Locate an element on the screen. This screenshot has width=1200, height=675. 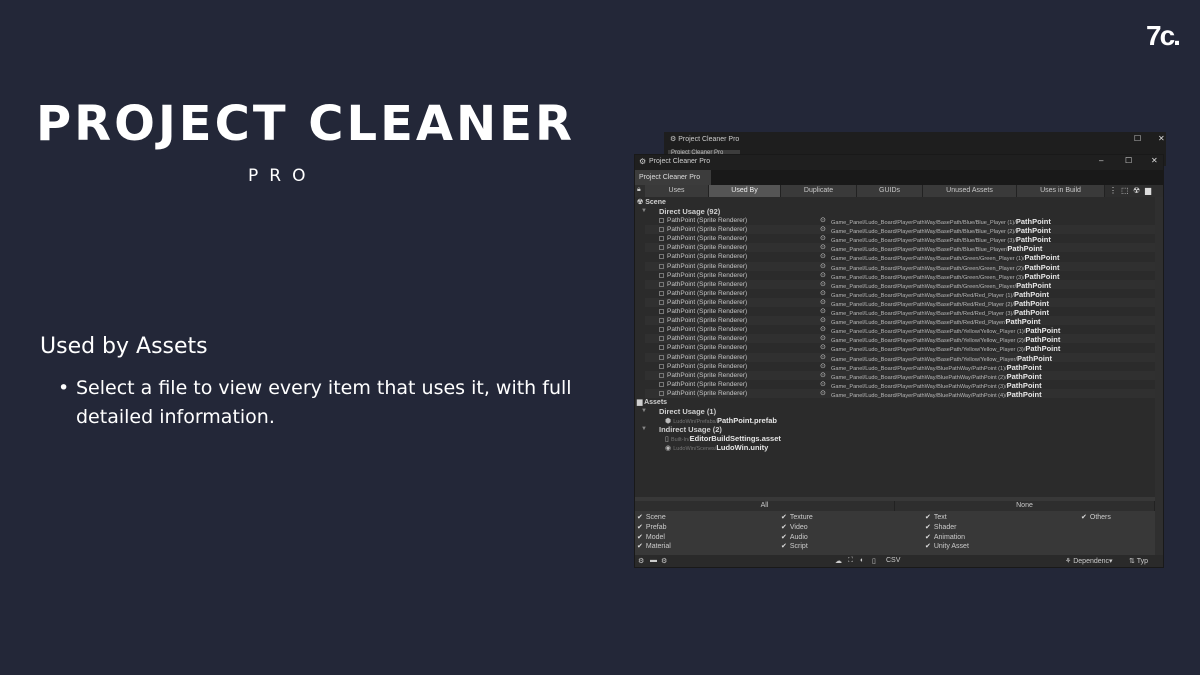
filter-icon: ⚙ is located at coordinates (664, 561).